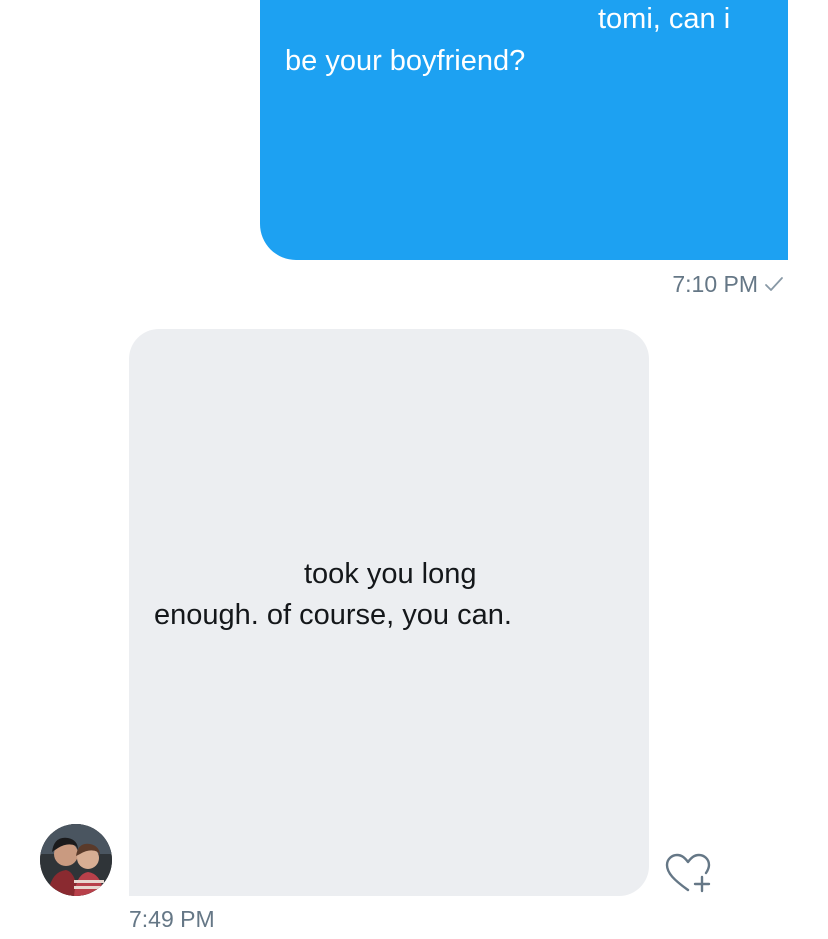 The height and width of the screenshot is (939, 828). I want to click on received-message-text-line: enough. of course, you can., so click(333, 615).